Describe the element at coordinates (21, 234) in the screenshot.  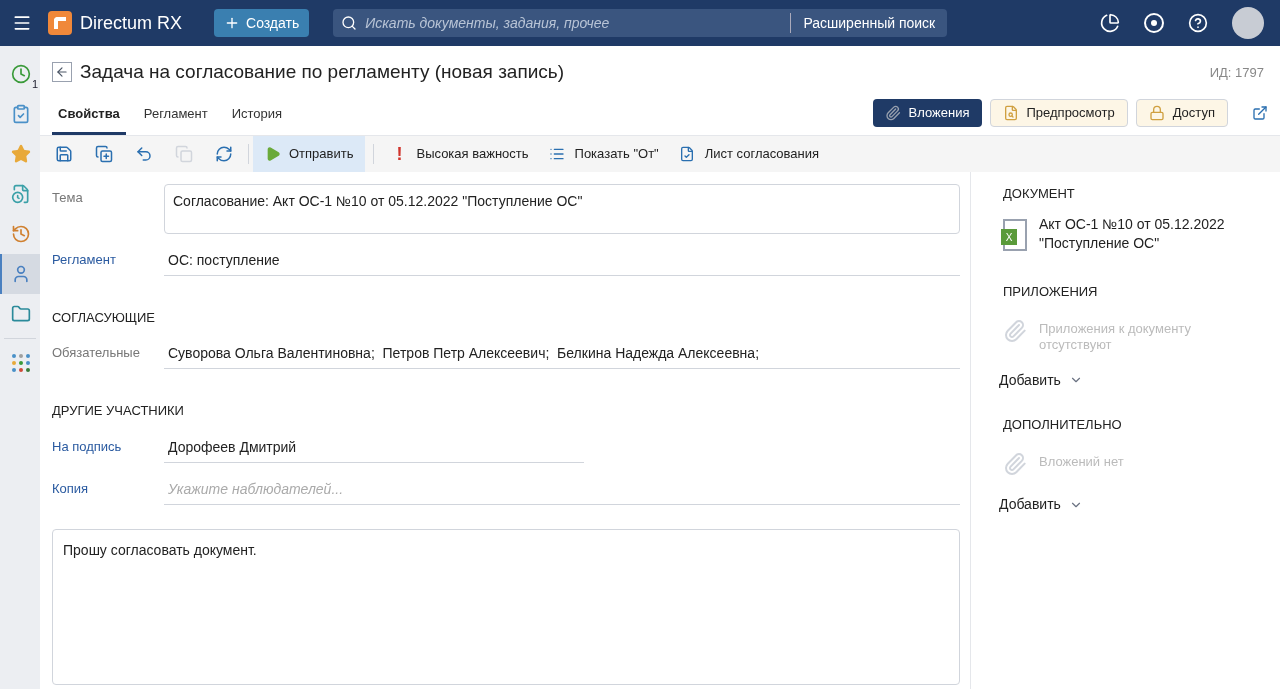
I see `history-icon` at that location.